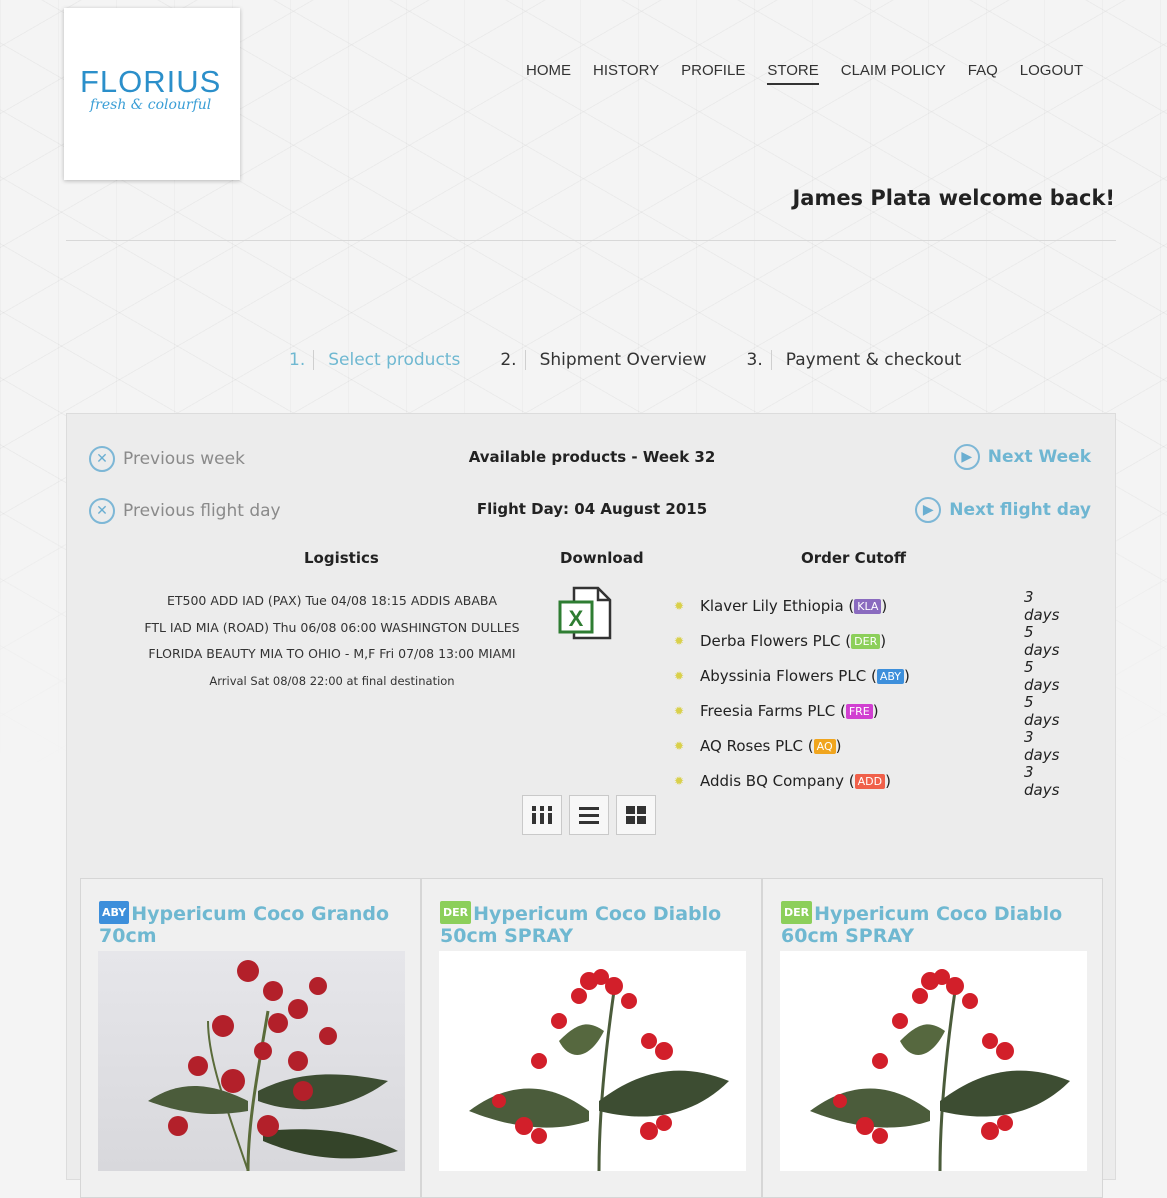 This screenshot has height=1198, width=1167. What do you see at coordinates (793, 73) in the screenshot?
I see `nav-store: STORE` at bounding box center [793, 73].